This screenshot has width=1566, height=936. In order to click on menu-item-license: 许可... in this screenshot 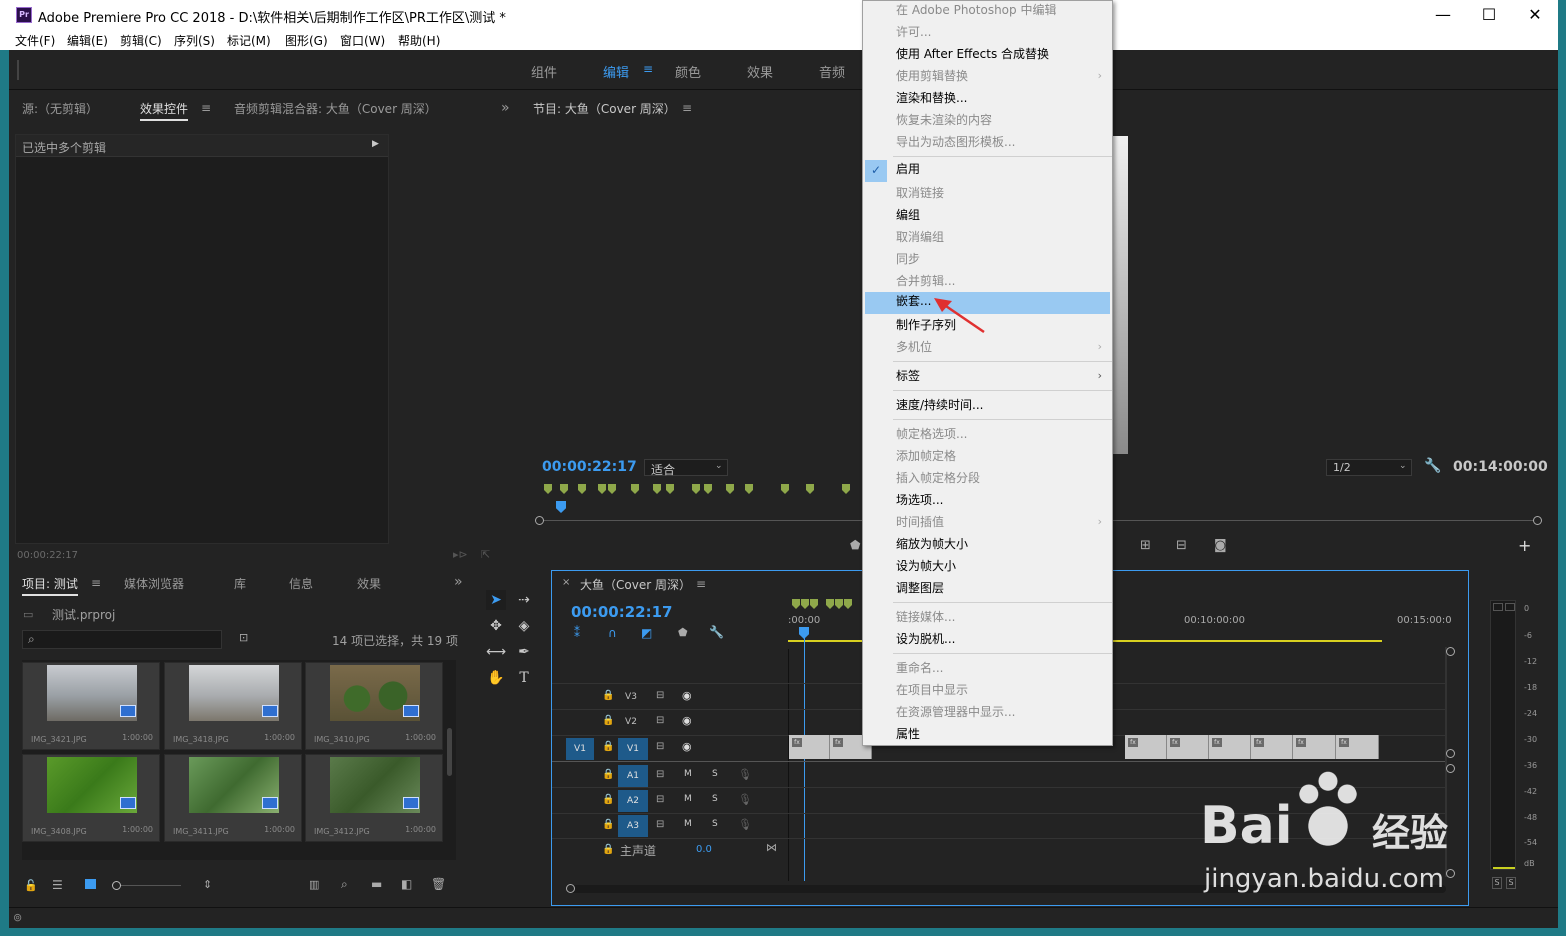, I will do `click(987, 34)`.